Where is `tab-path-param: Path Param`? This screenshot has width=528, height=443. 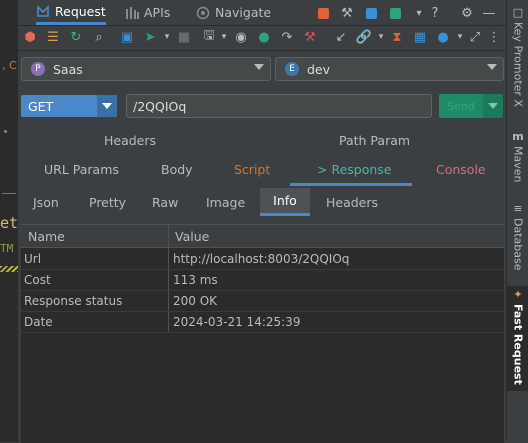 tab-path-param: Path Param is located at coordinates (374, 140).